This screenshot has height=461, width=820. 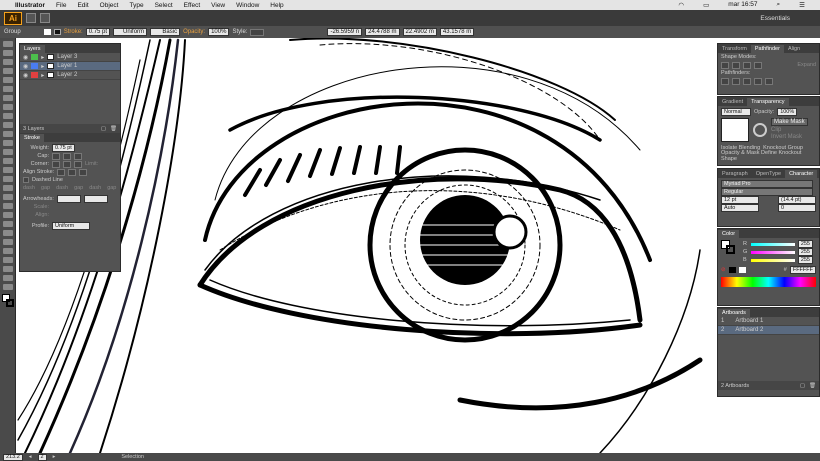 What do you see at coordinates (767, 192) in the screenshot?
I see `font-style-dropdown: Regular` at bounding box center [767, 192].